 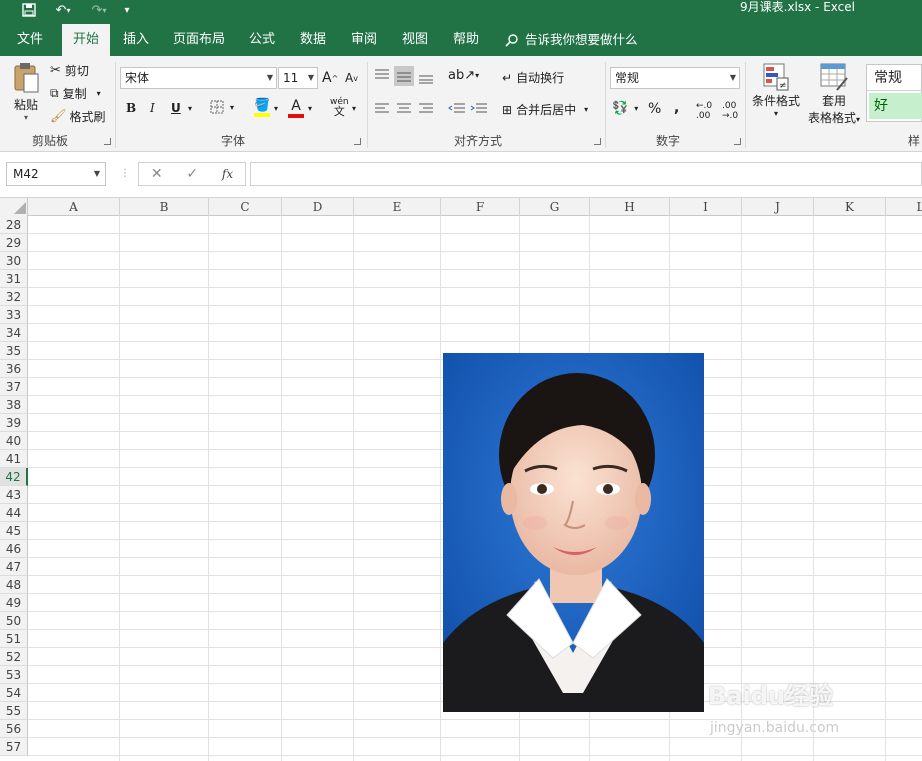 I want to click on insert-function-icon: fx, so click(x=227, y=174).